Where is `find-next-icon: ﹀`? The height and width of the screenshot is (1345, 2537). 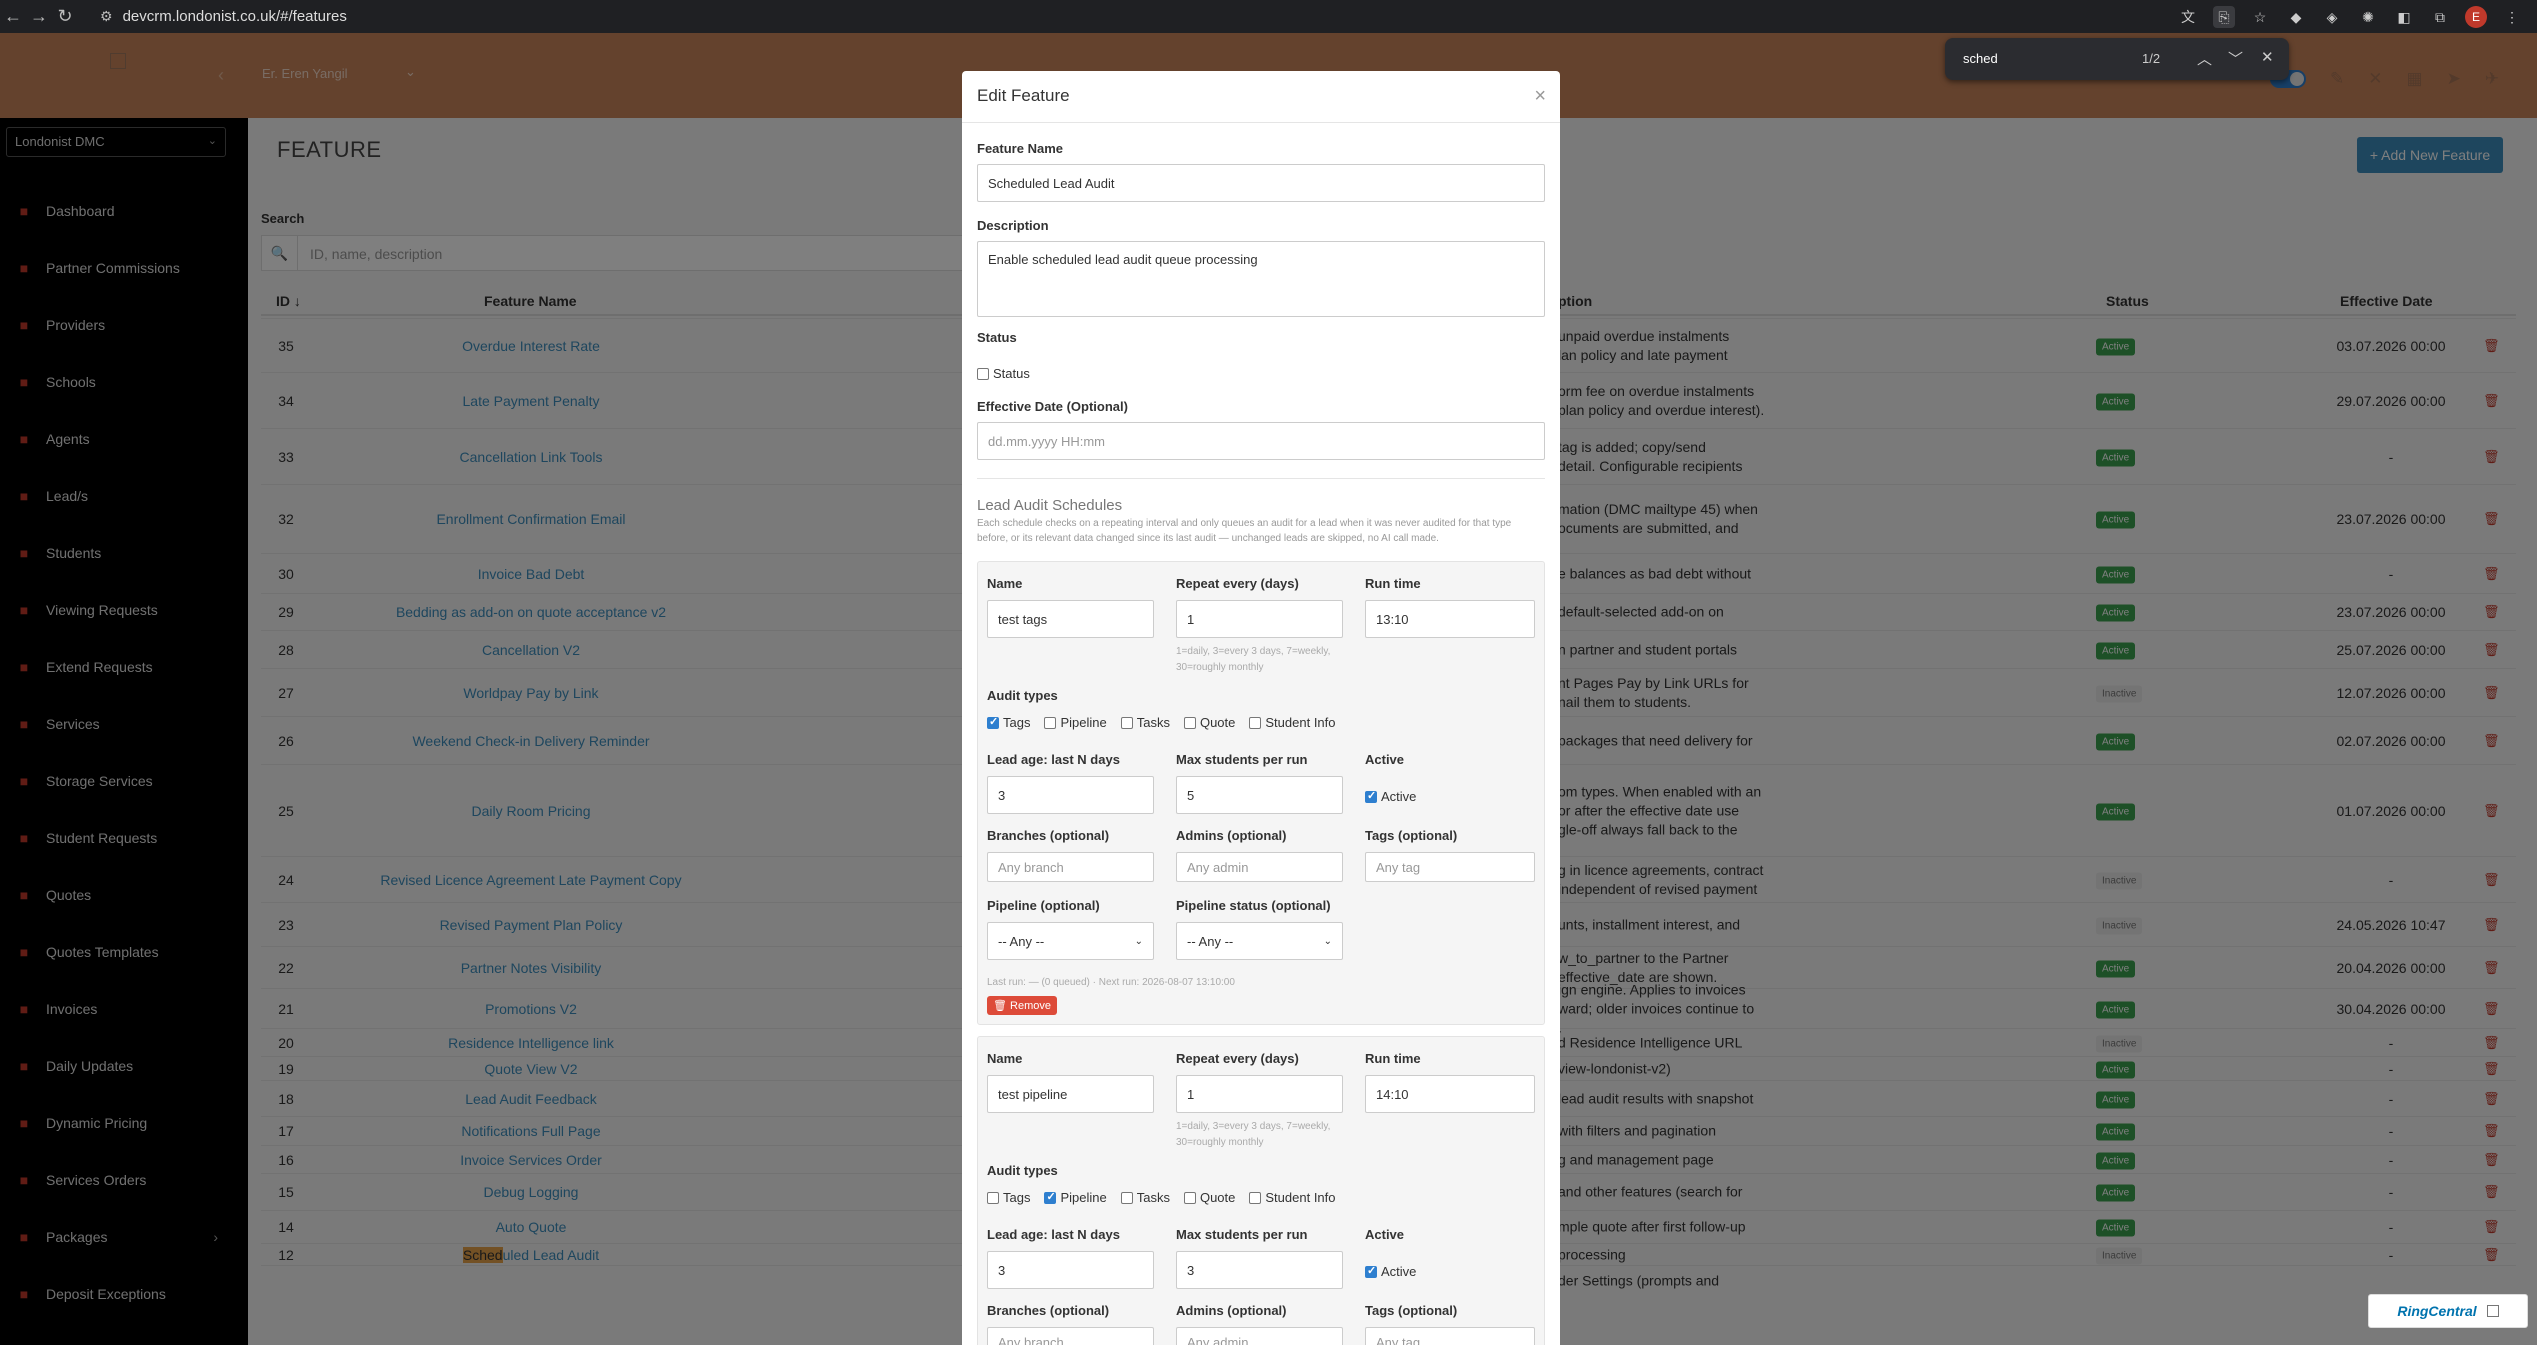
find-next-icon: ﹀ is located at coordinates (2235, 58).